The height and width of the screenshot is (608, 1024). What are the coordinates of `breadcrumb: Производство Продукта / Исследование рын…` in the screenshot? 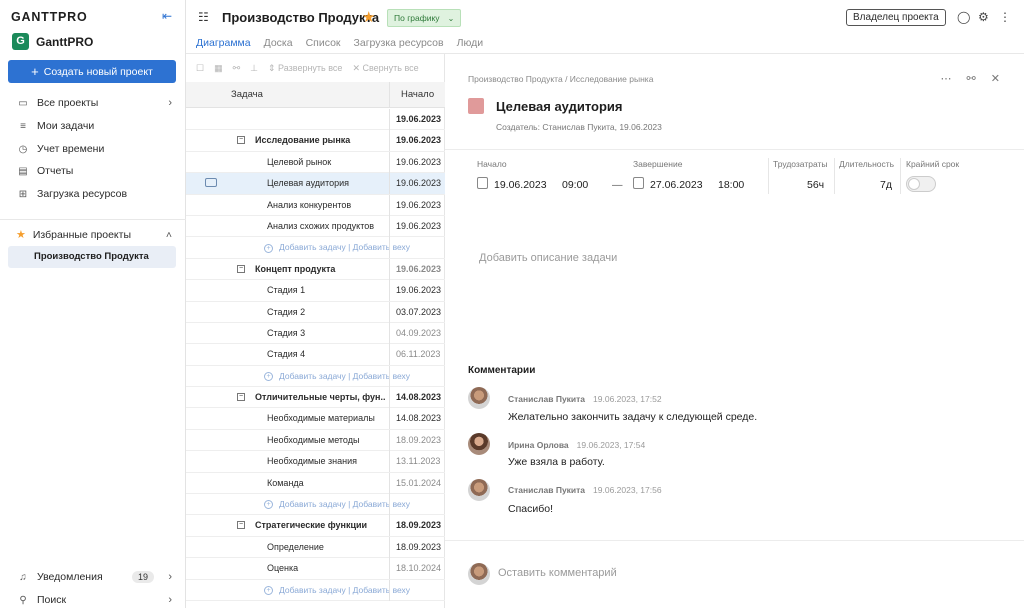 It's located at (560, 79).